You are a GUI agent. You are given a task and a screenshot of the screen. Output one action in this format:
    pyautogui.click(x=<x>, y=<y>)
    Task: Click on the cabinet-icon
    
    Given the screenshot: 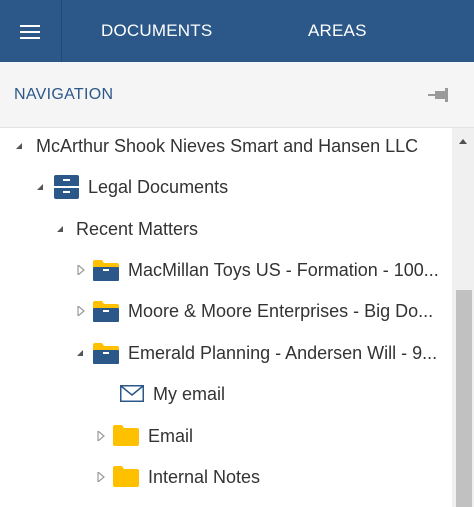 What is the action you would take?
    pyautogui.click(x=66, y=187)
    